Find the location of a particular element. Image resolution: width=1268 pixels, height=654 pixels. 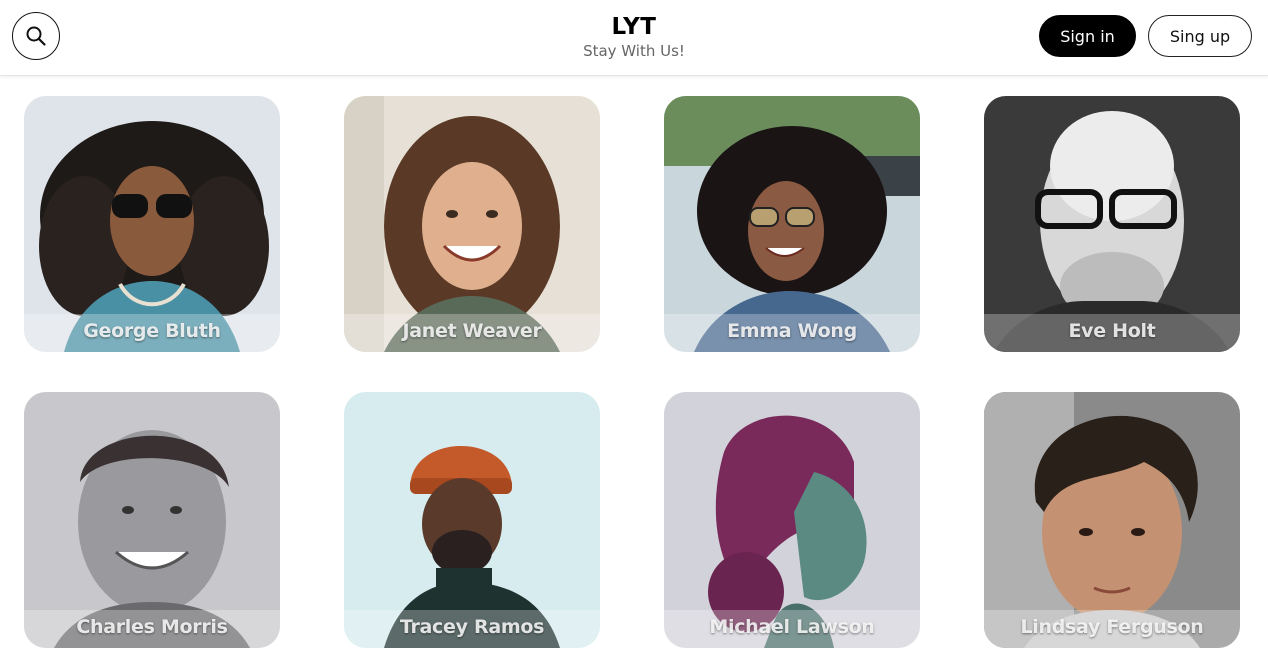

user-name: Charles Morris is located at coordinates (152, 627).